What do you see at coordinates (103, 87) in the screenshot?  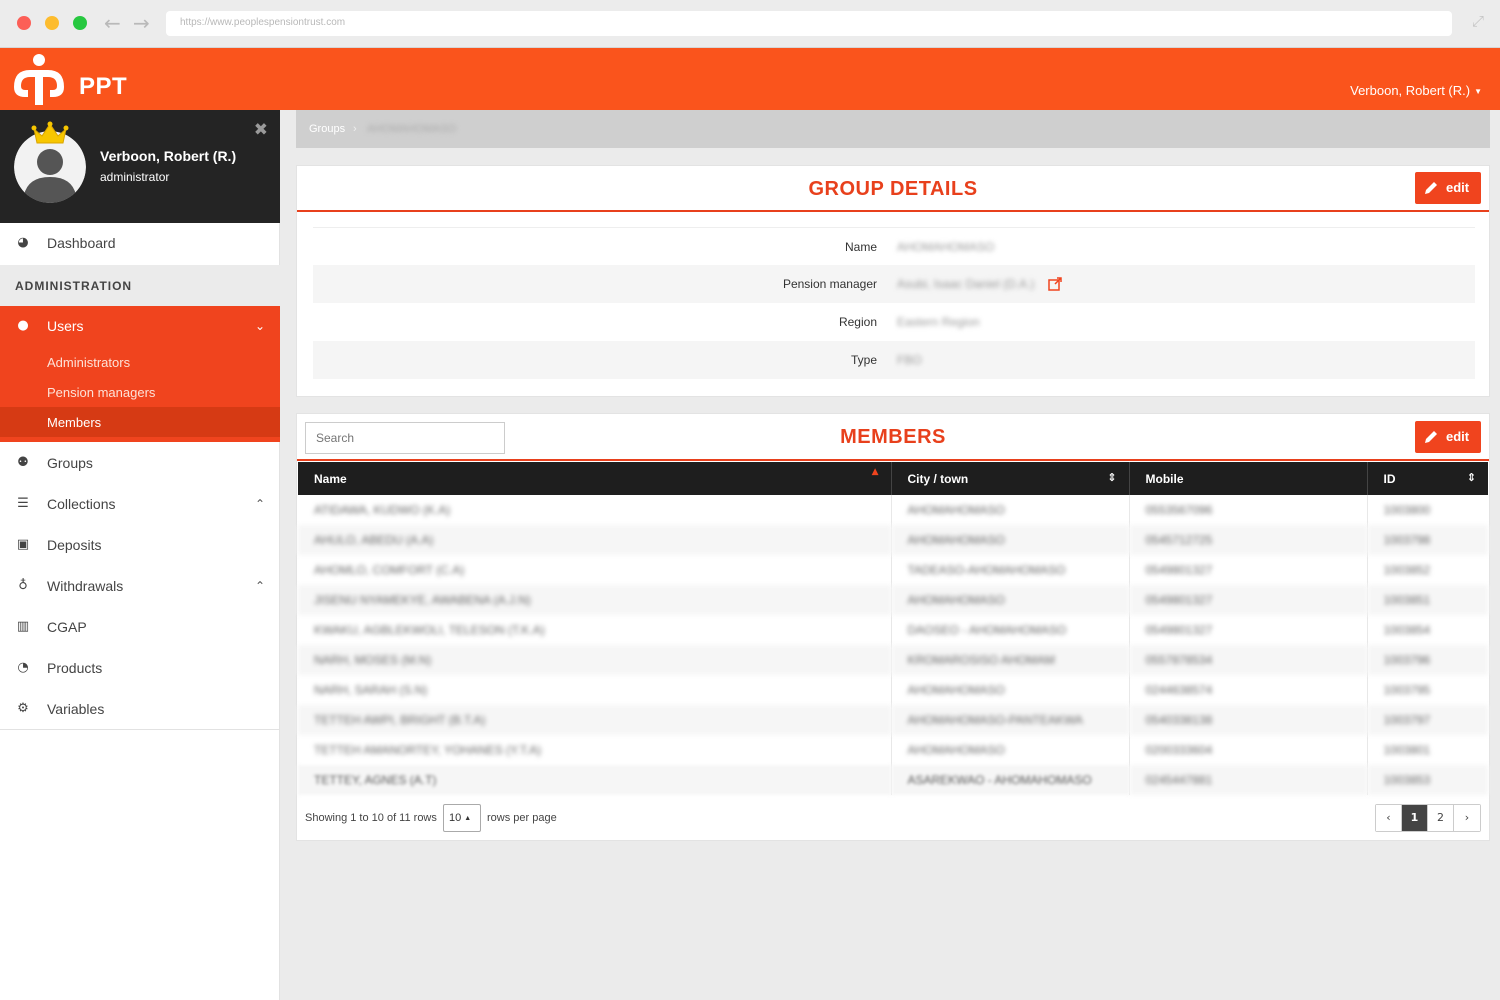 I see `brand-name: PPT` at bounding box center [103, 87].